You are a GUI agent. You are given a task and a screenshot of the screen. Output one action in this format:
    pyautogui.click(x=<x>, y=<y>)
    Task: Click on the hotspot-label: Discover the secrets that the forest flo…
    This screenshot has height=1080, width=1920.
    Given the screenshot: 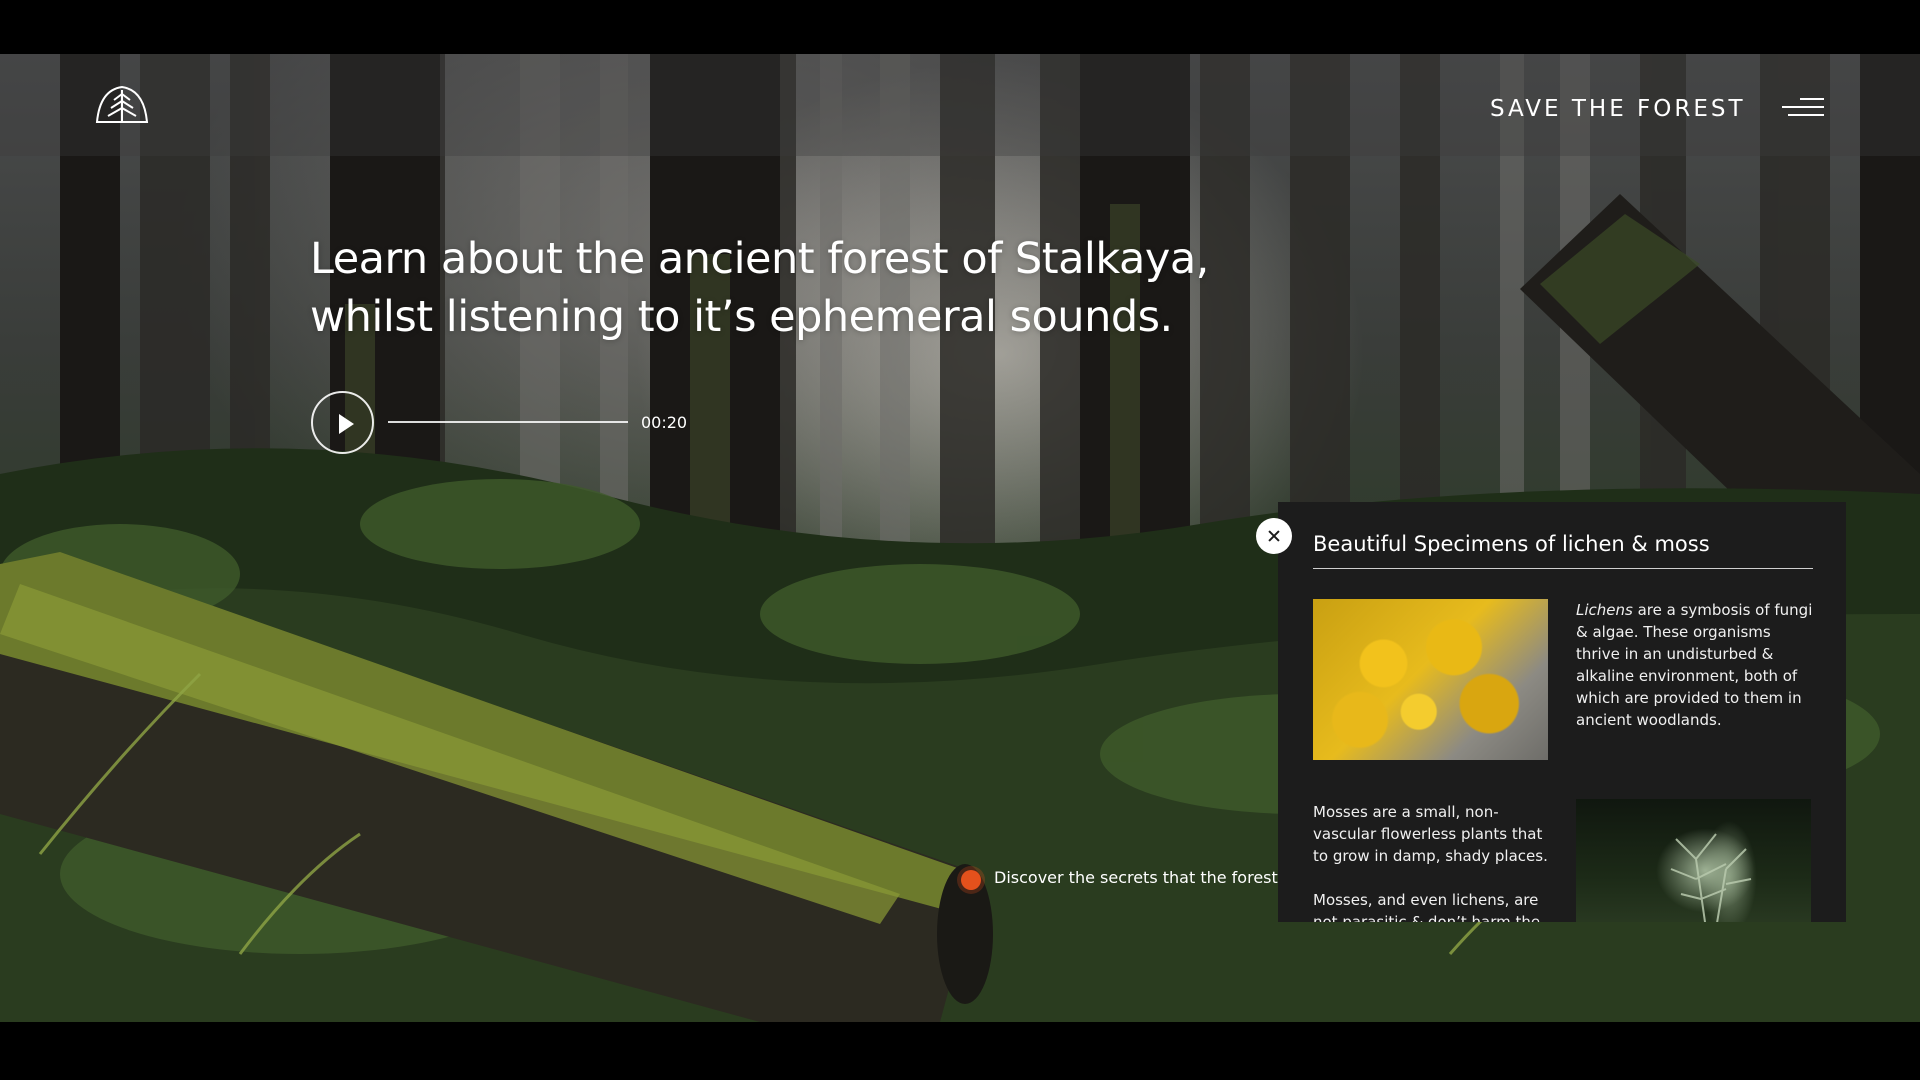 What is the action you would take?
    pyautogui.click(x=1136, y=877)
    